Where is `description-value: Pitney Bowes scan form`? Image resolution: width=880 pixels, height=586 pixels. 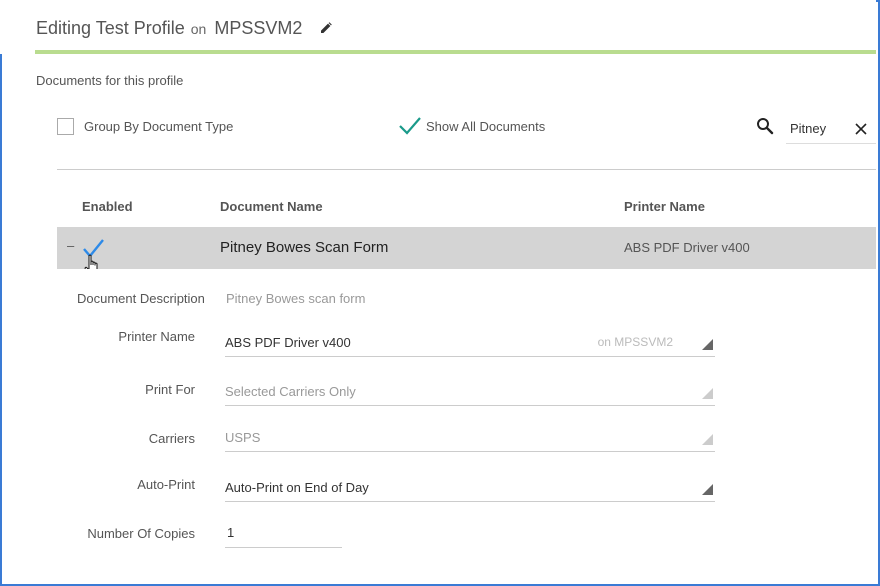
description-value: Pitney Bowes scan form is located at coordinates (296, 298).